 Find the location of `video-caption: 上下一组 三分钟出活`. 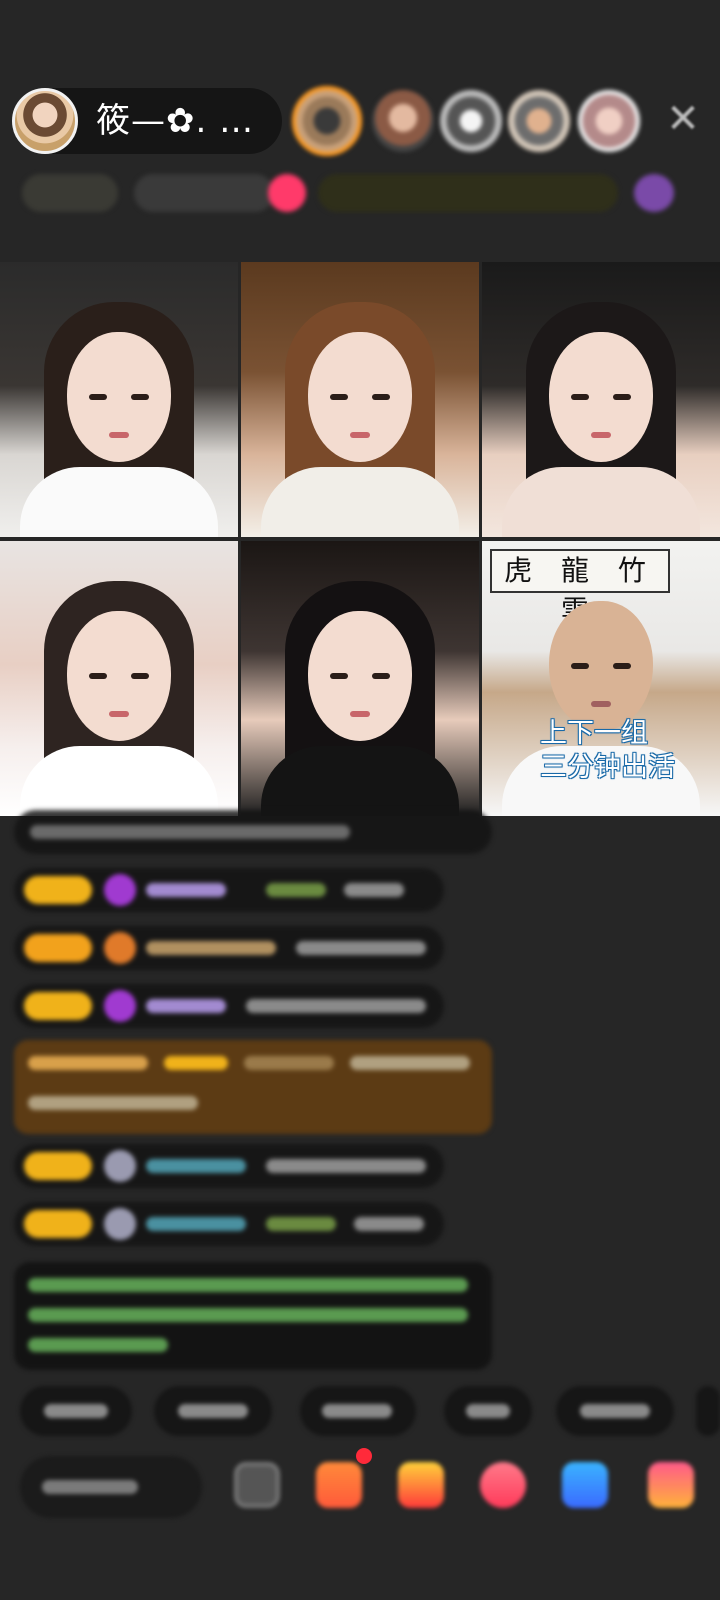

video-caption: 上下一组 三分钟出活 is located at coordinates (607, 751).